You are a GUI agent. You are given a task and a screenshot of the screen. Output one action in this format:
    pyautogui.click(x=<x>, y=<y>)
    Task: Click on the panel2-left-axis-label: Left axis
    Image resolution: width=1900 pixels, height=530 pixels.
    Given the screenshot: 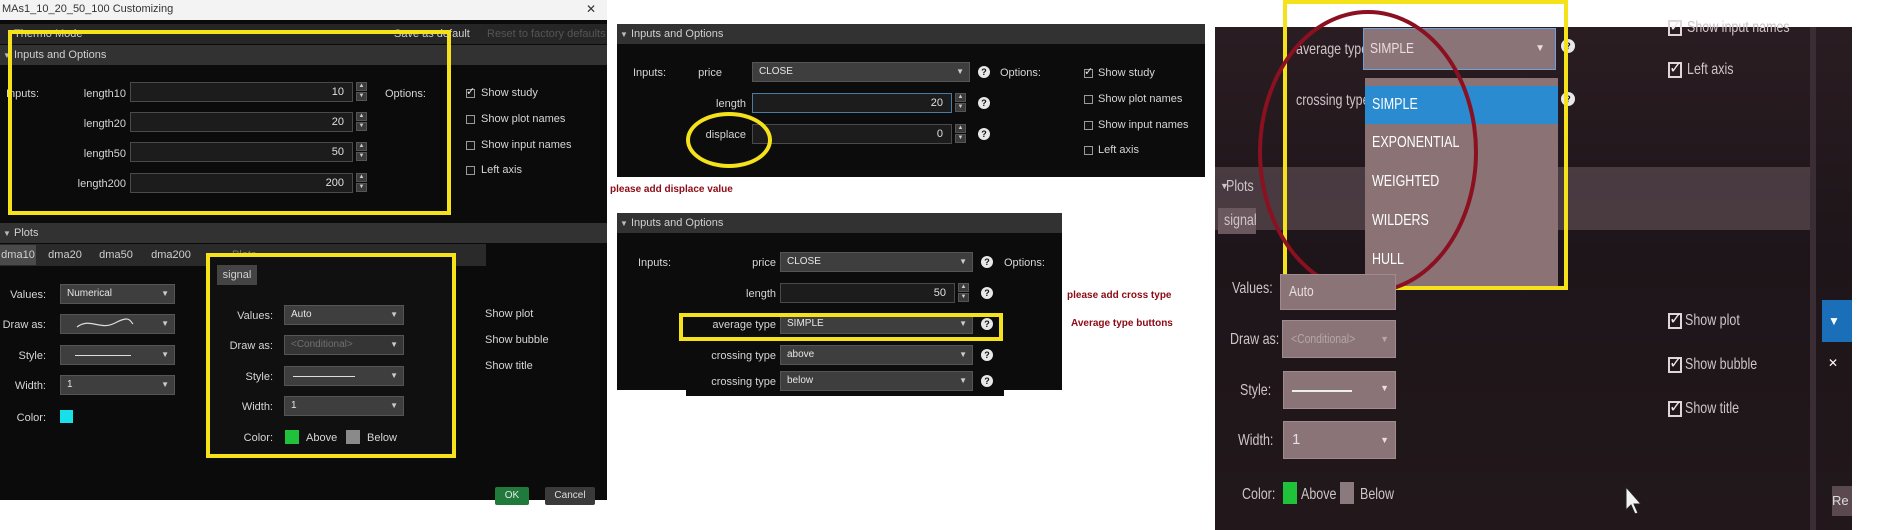 What is the action you would take?
    pyautogui.click(x=1118, y=150)
    